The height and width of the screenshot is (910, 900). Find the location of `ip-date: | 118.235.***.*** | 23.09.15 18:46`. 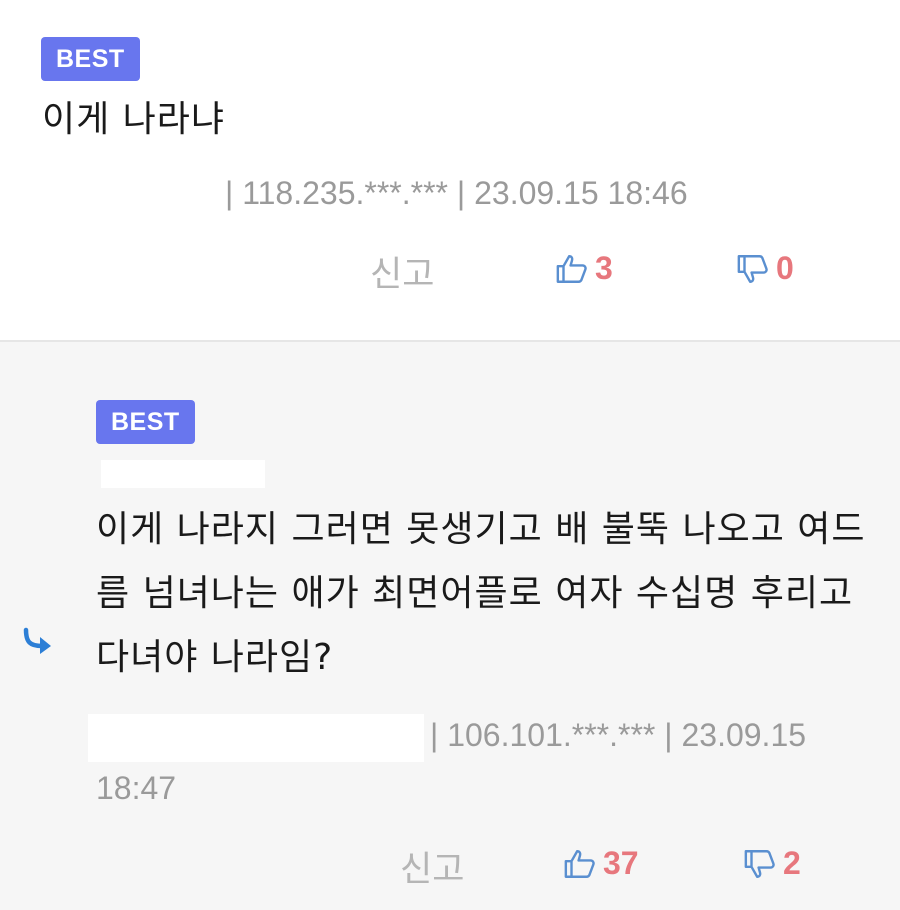

ip-date: | 118.235.***.*** | 23.09.15 18:46 is located at coordinates (456, 193).